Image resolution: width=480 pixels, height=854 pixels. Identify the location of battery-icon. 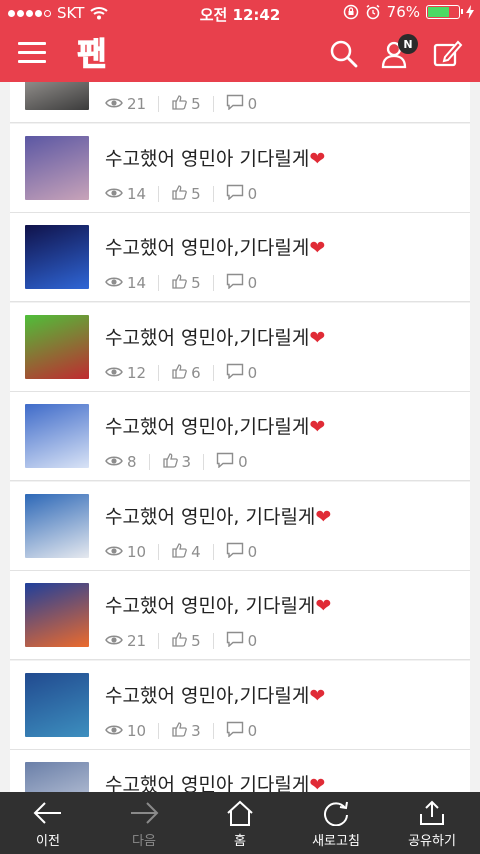
(444, 12).